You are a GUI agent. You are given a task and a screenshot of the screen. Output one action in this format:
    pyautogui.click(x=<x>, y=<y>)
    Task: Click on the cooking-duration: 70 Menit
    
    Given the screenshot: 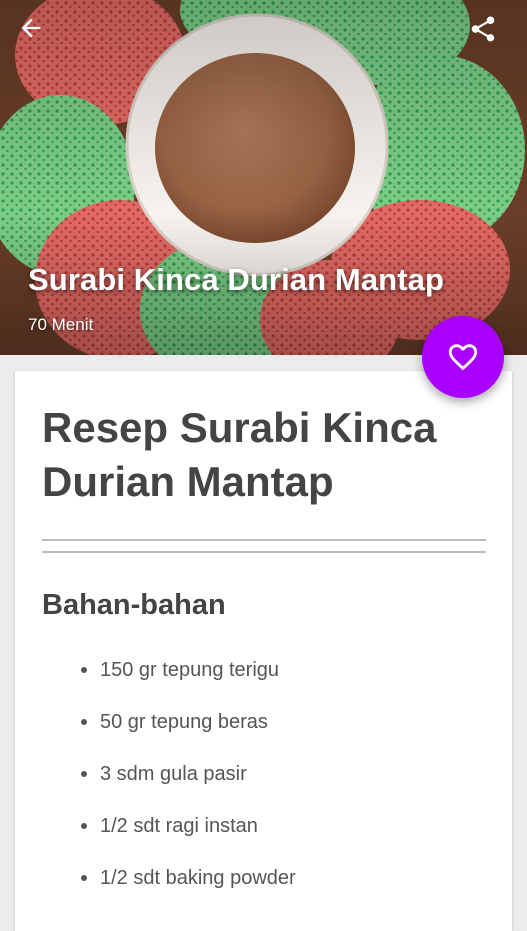 What is the action you would take?
    pyautogui.click(x=61, y=324)
    